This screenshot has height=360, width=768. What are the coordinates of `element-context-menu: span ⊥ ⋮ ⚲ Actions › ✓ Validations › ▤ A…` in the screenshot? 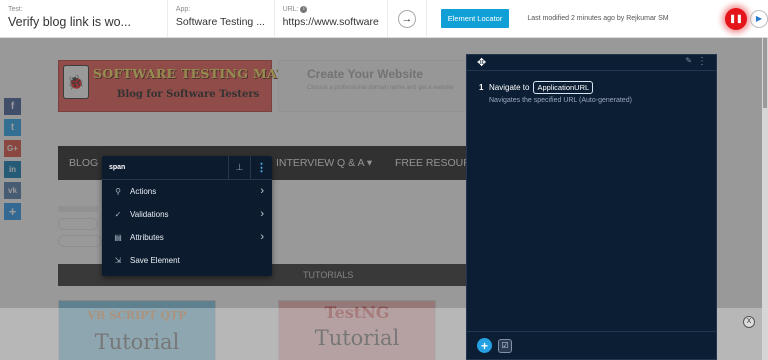 It's located at (187, 215).